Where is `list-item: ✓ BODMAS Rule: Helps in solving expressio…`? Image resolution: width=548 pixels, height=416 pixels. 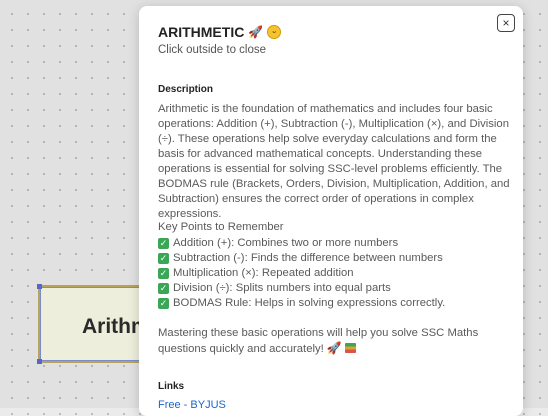
list-item: ✓ BODMAS Rule: Helps in solving expressio… is located at coordinates (301, 303).